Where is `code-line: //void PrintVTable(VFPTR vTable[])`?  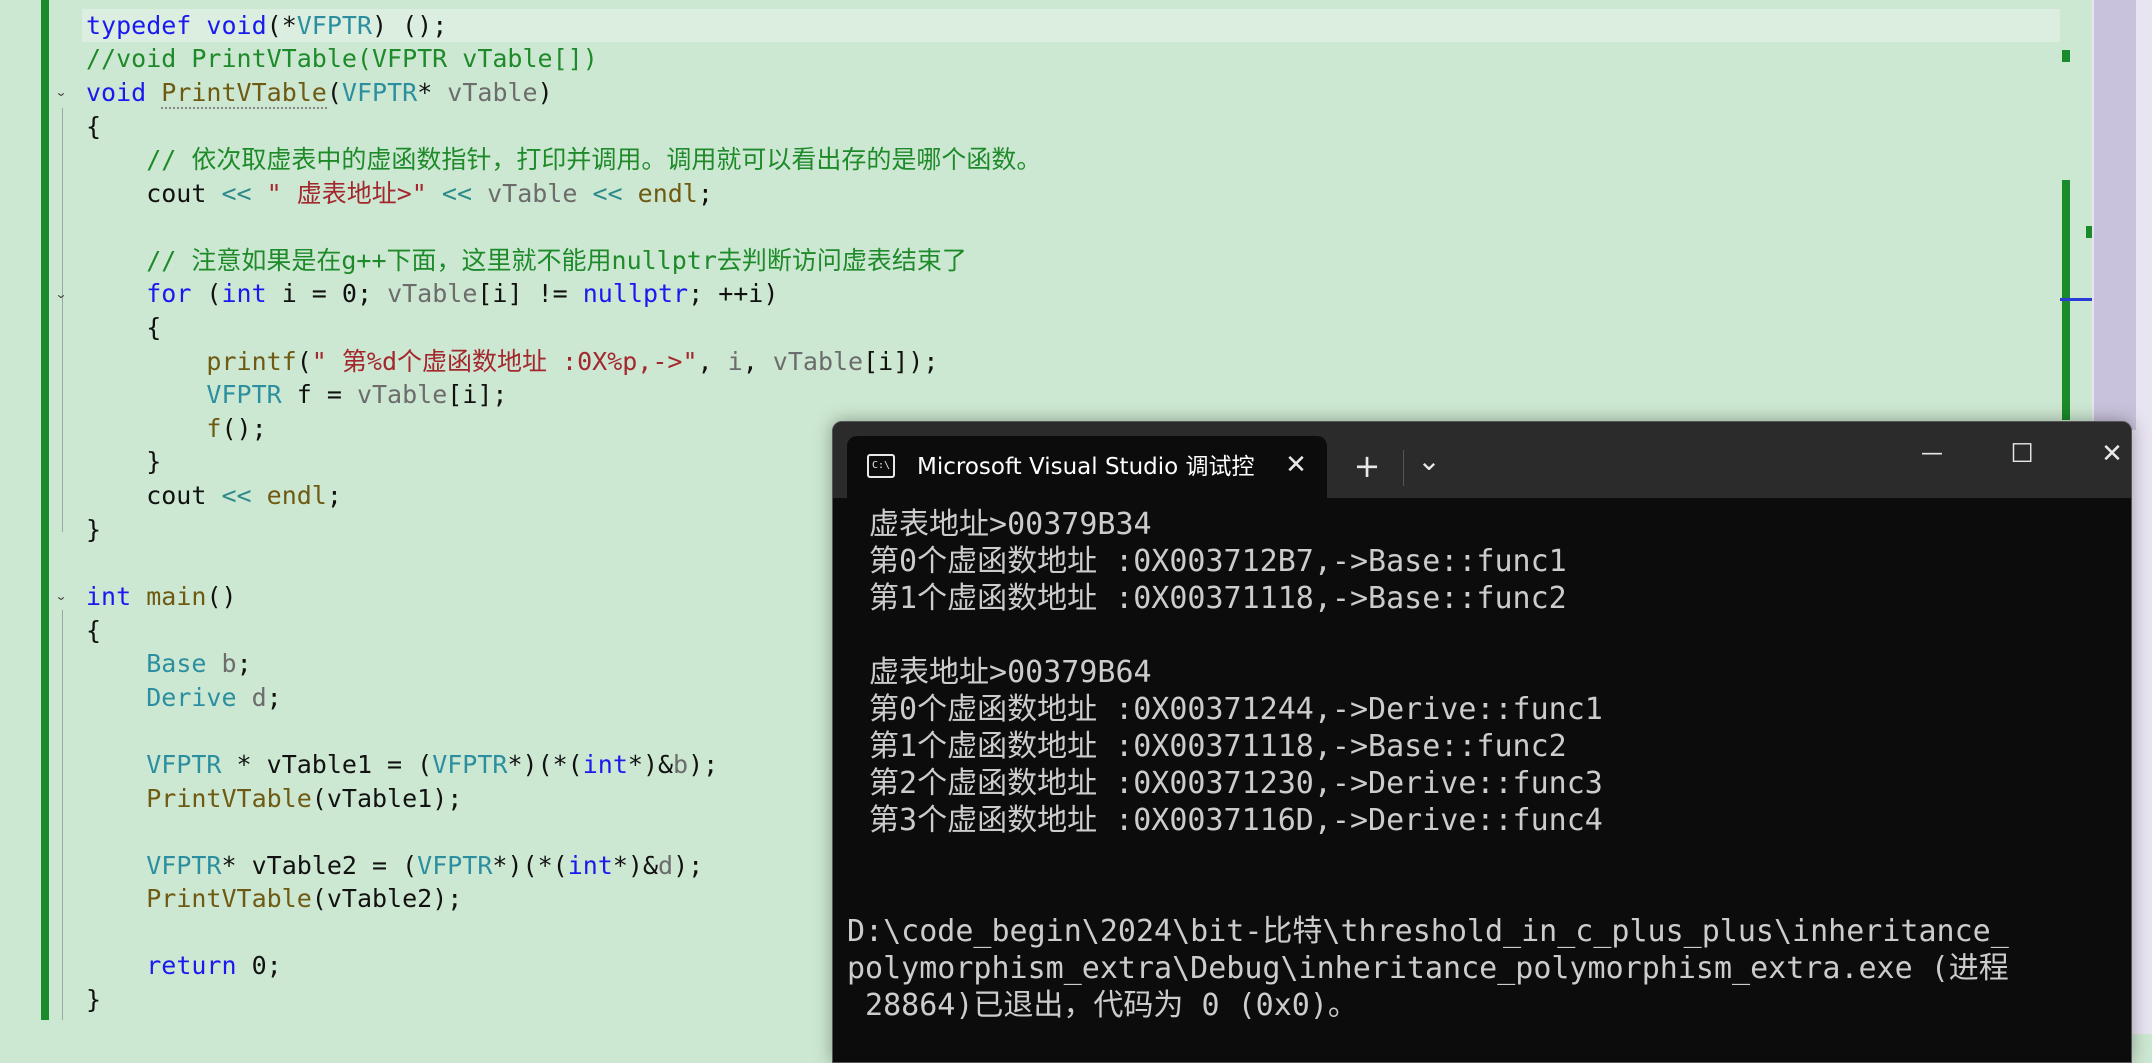 code-line: //void PrintVTable(VFPTR vTable[]) is located at coordinates (342, 59).